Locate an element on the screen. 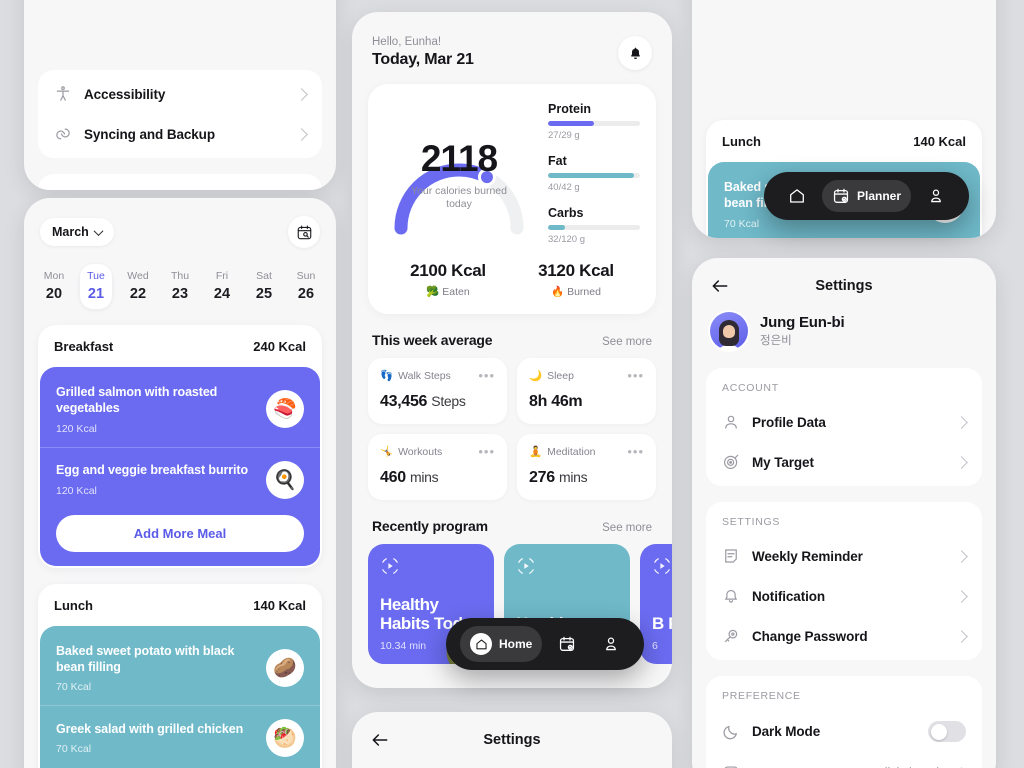  day-cell-sat: Sat 25 is located at coordinates (264, 286).